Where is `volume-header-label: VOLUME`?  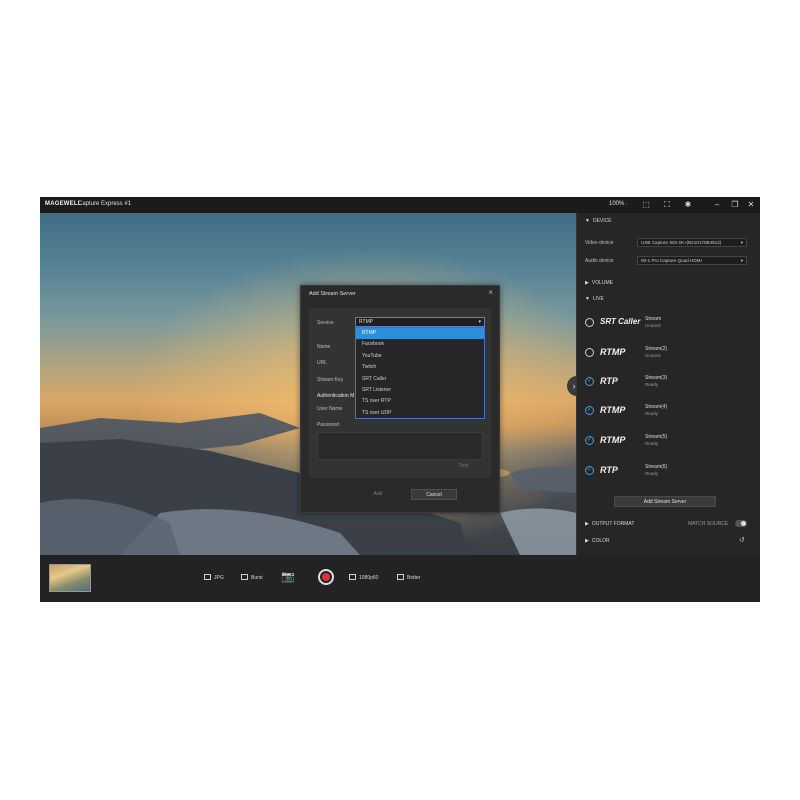 volume-header-label: VOLUME is located at coordinates (602, 283).